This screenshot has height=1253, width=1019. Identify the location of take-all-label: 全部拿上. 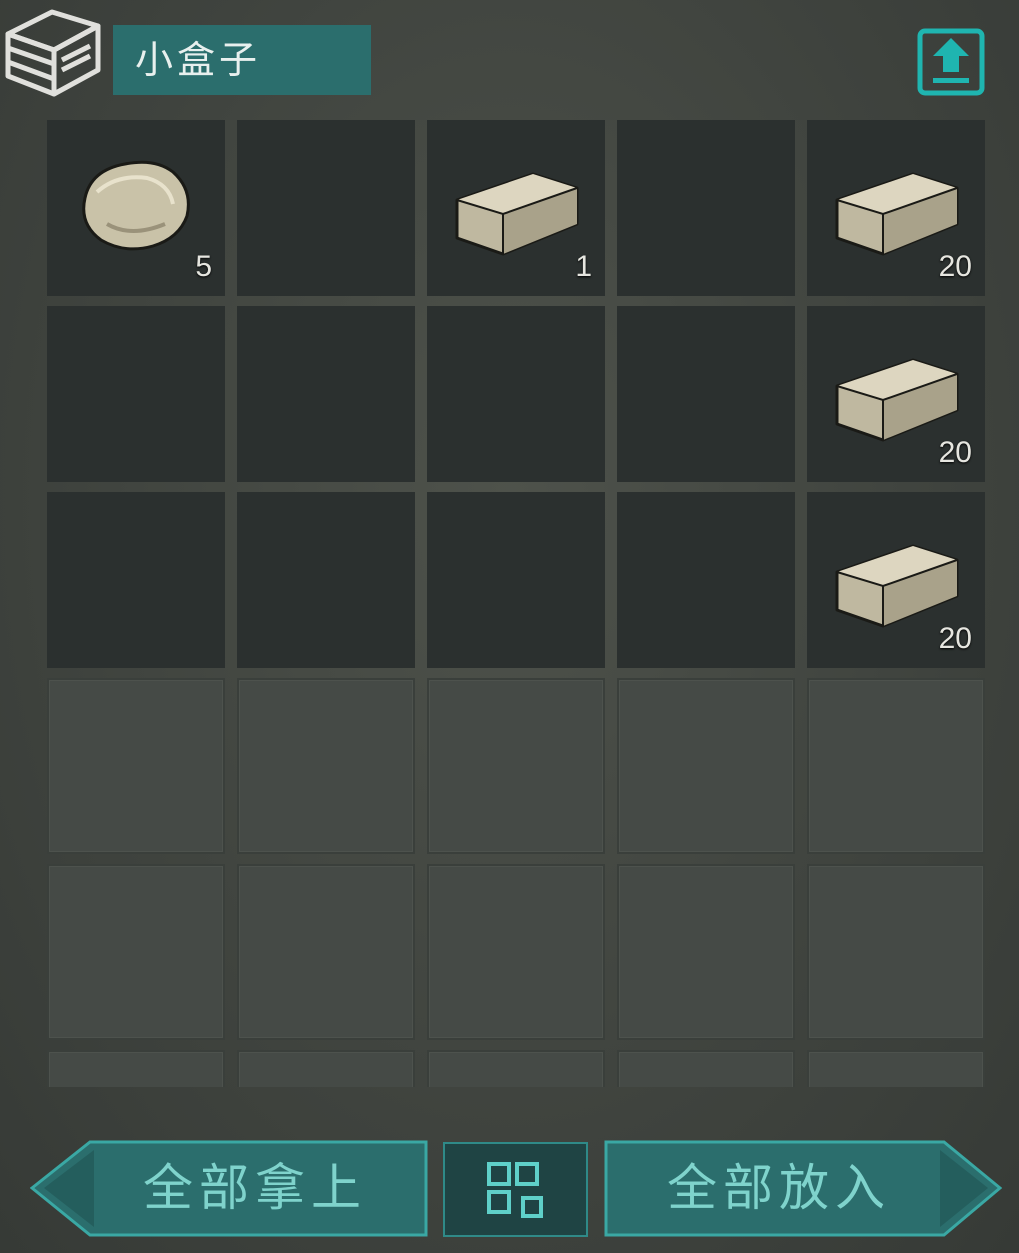
(255, 1188).